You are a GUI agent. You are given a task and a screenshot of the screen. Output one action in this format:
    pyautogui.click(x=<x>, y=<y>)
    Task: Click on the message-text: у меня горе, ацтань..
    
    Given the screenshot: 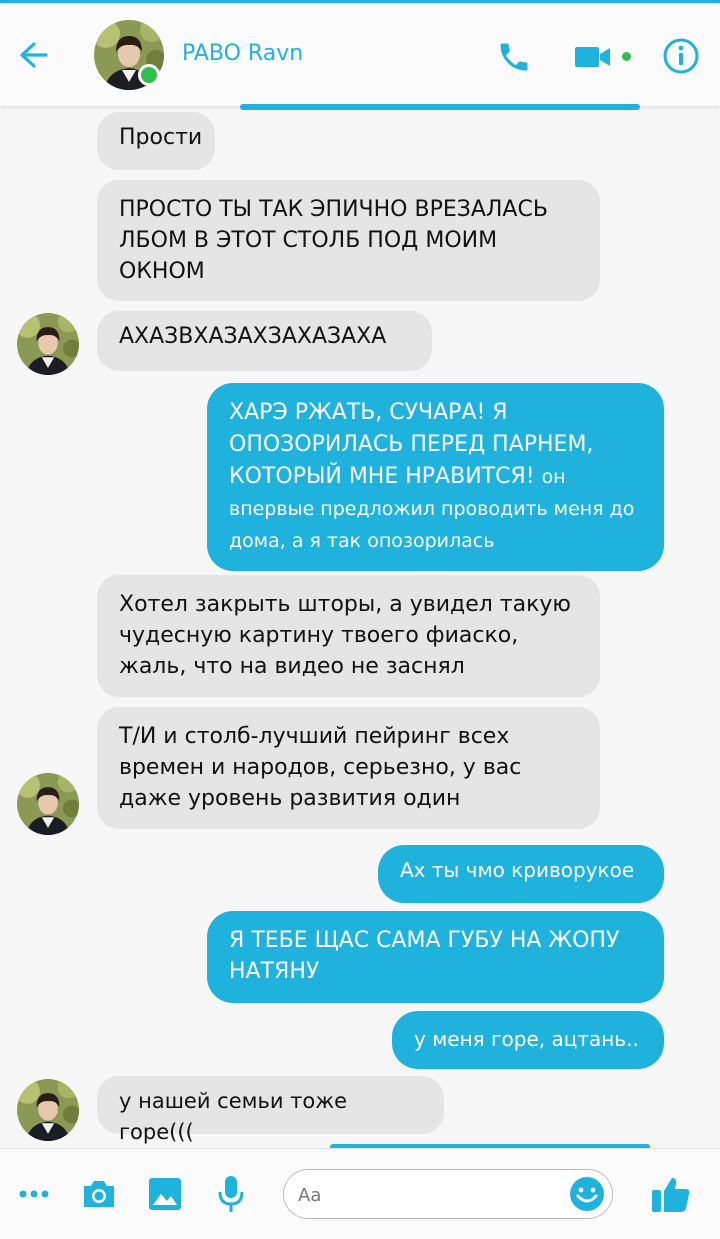 What is the action you would take?
    pyautogui.click(x=526, y=1039)
    